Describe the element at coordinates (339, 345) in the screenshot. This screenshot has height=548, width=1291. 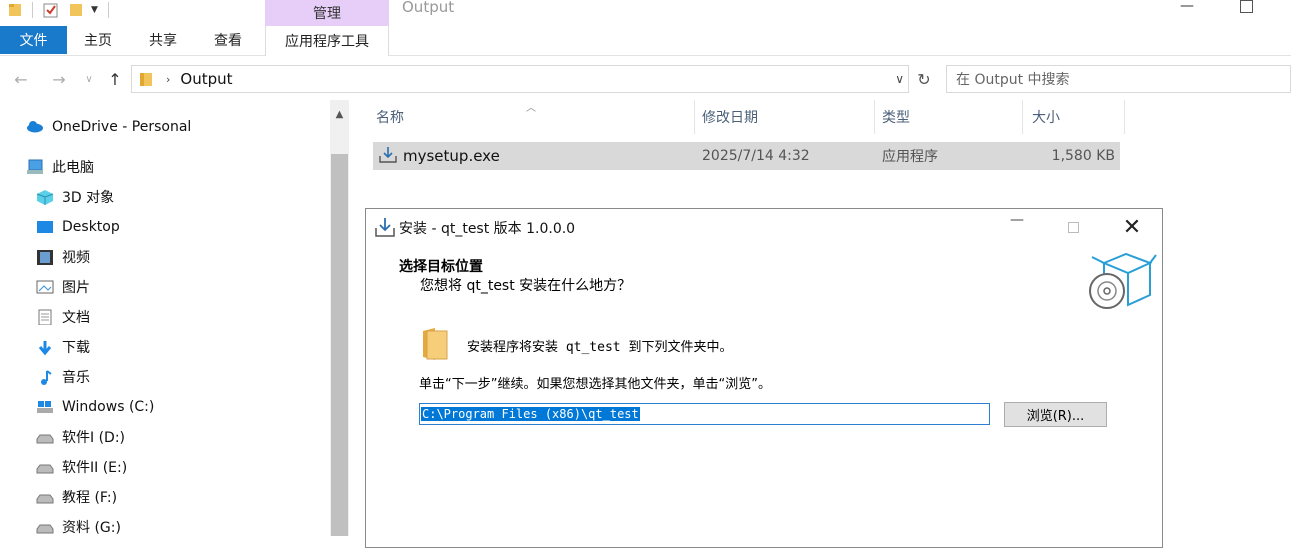
I see `scrollbar-thumb` at that location.